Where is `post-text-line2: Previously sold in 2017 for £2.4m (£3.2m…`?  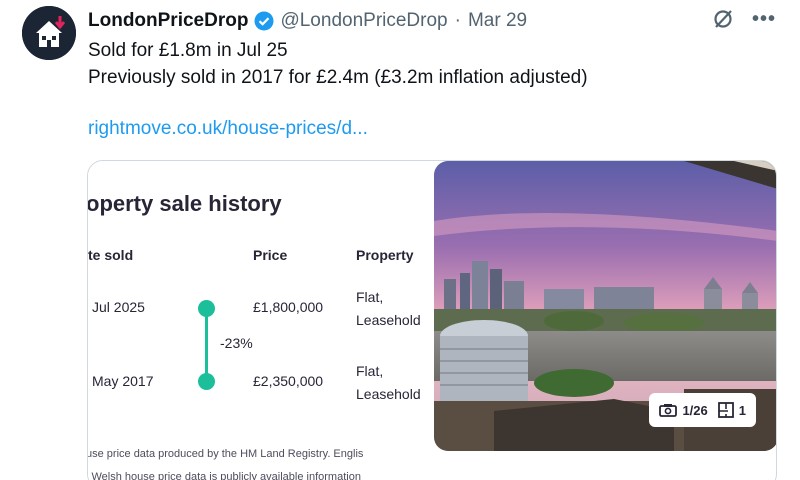
post-text-line2: Previously sold in 2017 for £2.4m (£3.2m… is located at coordinates (338, 77).